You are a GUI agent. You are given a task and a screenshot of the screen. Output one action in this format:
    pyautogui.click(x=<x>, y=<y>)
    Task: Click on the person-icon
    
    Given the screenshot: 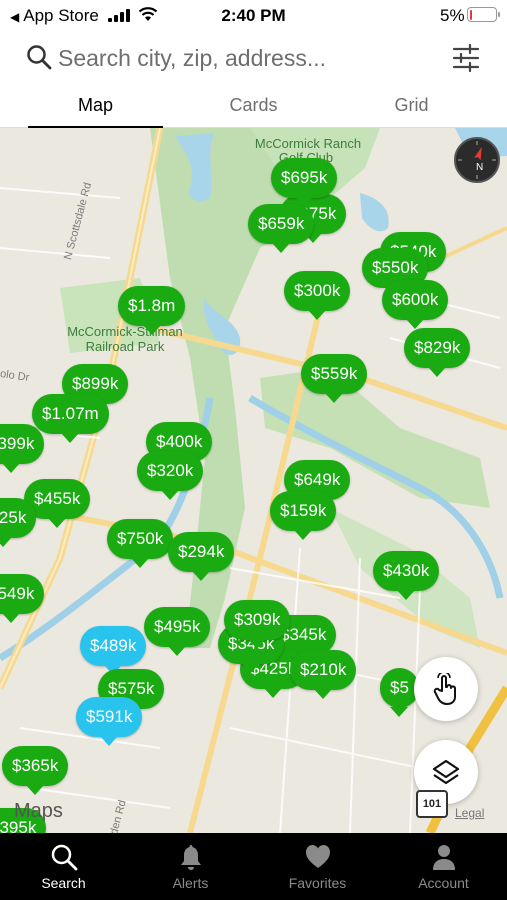 What is the action you would take?
    pyautogui.click(x=443, y=857)
    